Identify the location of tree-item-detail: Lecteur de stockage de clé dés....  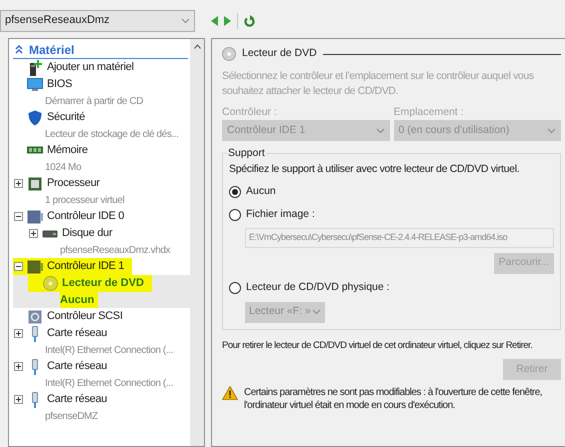
(112, 135).